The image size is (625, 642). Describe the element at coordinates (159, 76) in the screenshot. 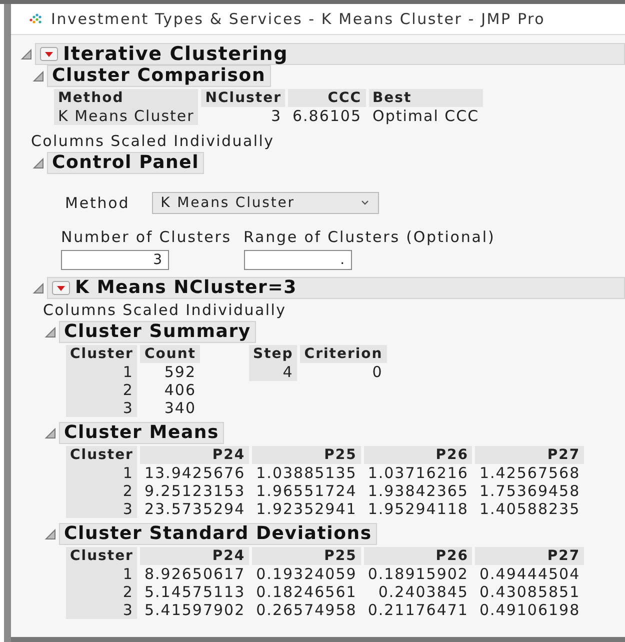

I see `section-title: Cluster Comparison` at that location.